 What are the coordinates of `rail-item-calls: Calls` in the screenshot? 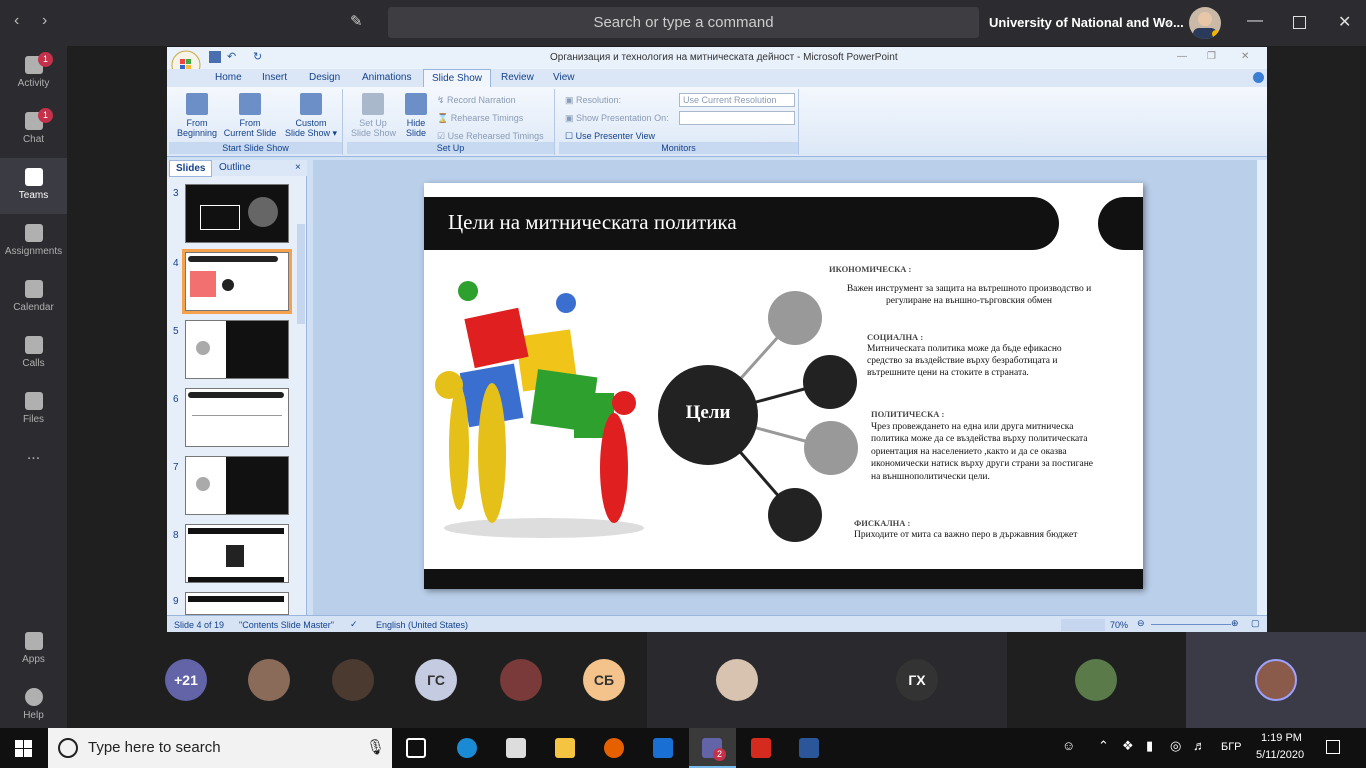 It's located at (33, 354).